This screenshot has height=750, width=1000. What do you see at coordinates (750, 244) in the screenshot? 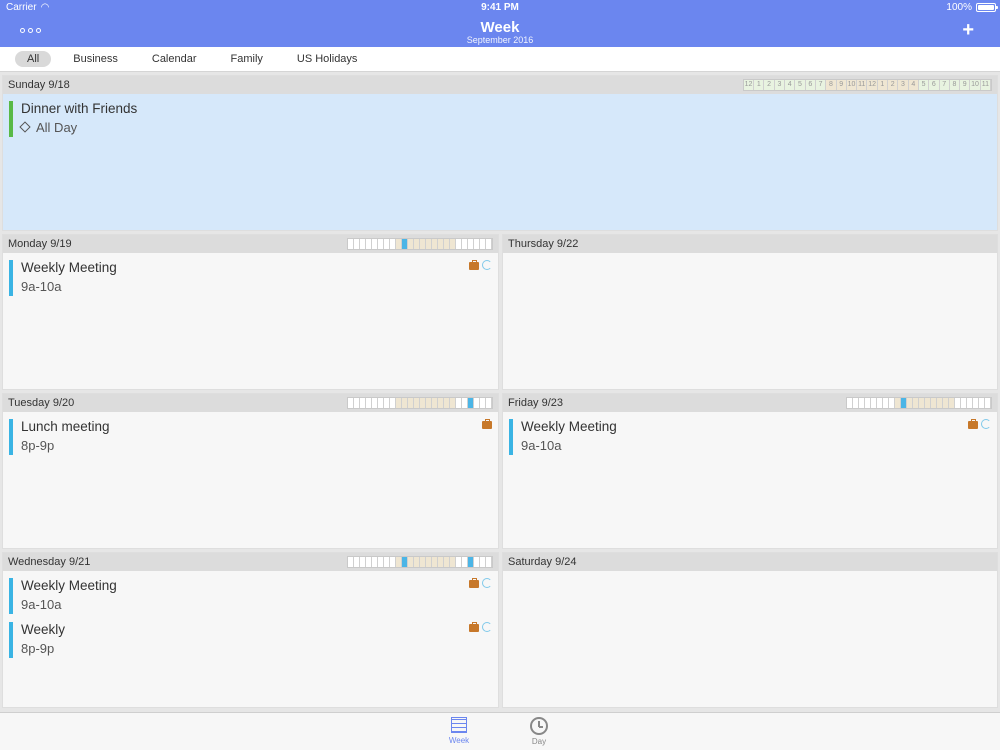
I see `day-header: Thursday 9/22` at bounding box center [750, 244].